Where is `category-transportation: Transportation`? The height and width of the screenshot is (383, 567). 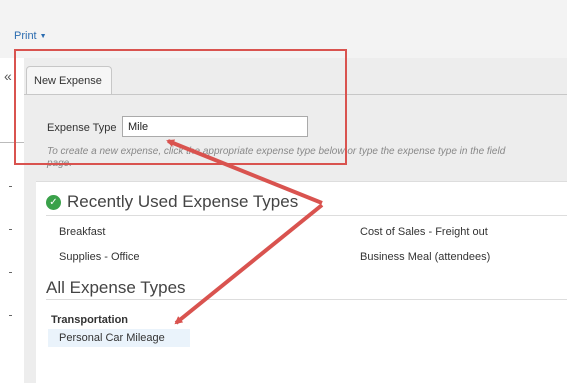
category-transportation: Transportation is located at coordinates (90, 320).